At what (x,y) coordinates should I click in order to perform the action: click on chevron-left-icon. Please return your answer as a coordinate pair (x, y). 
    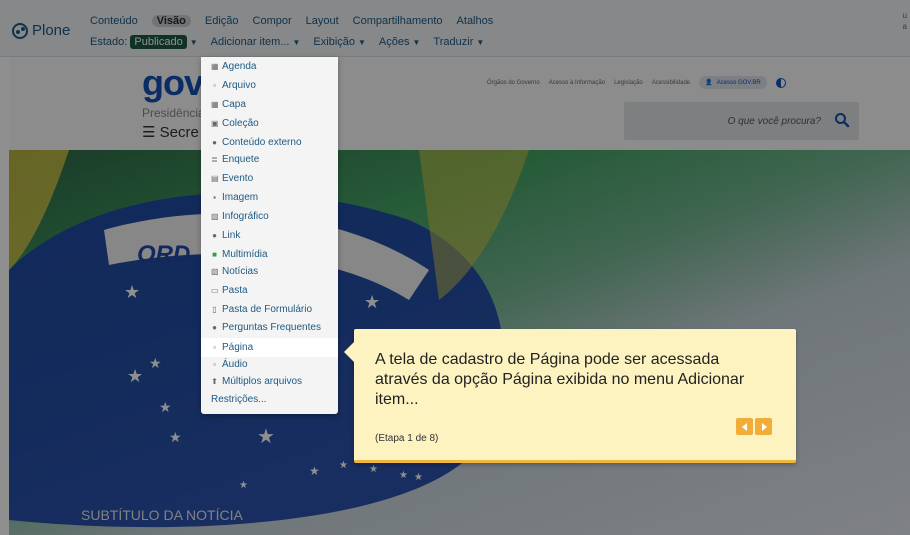
    Looking at the image, I should click on (744, 426).